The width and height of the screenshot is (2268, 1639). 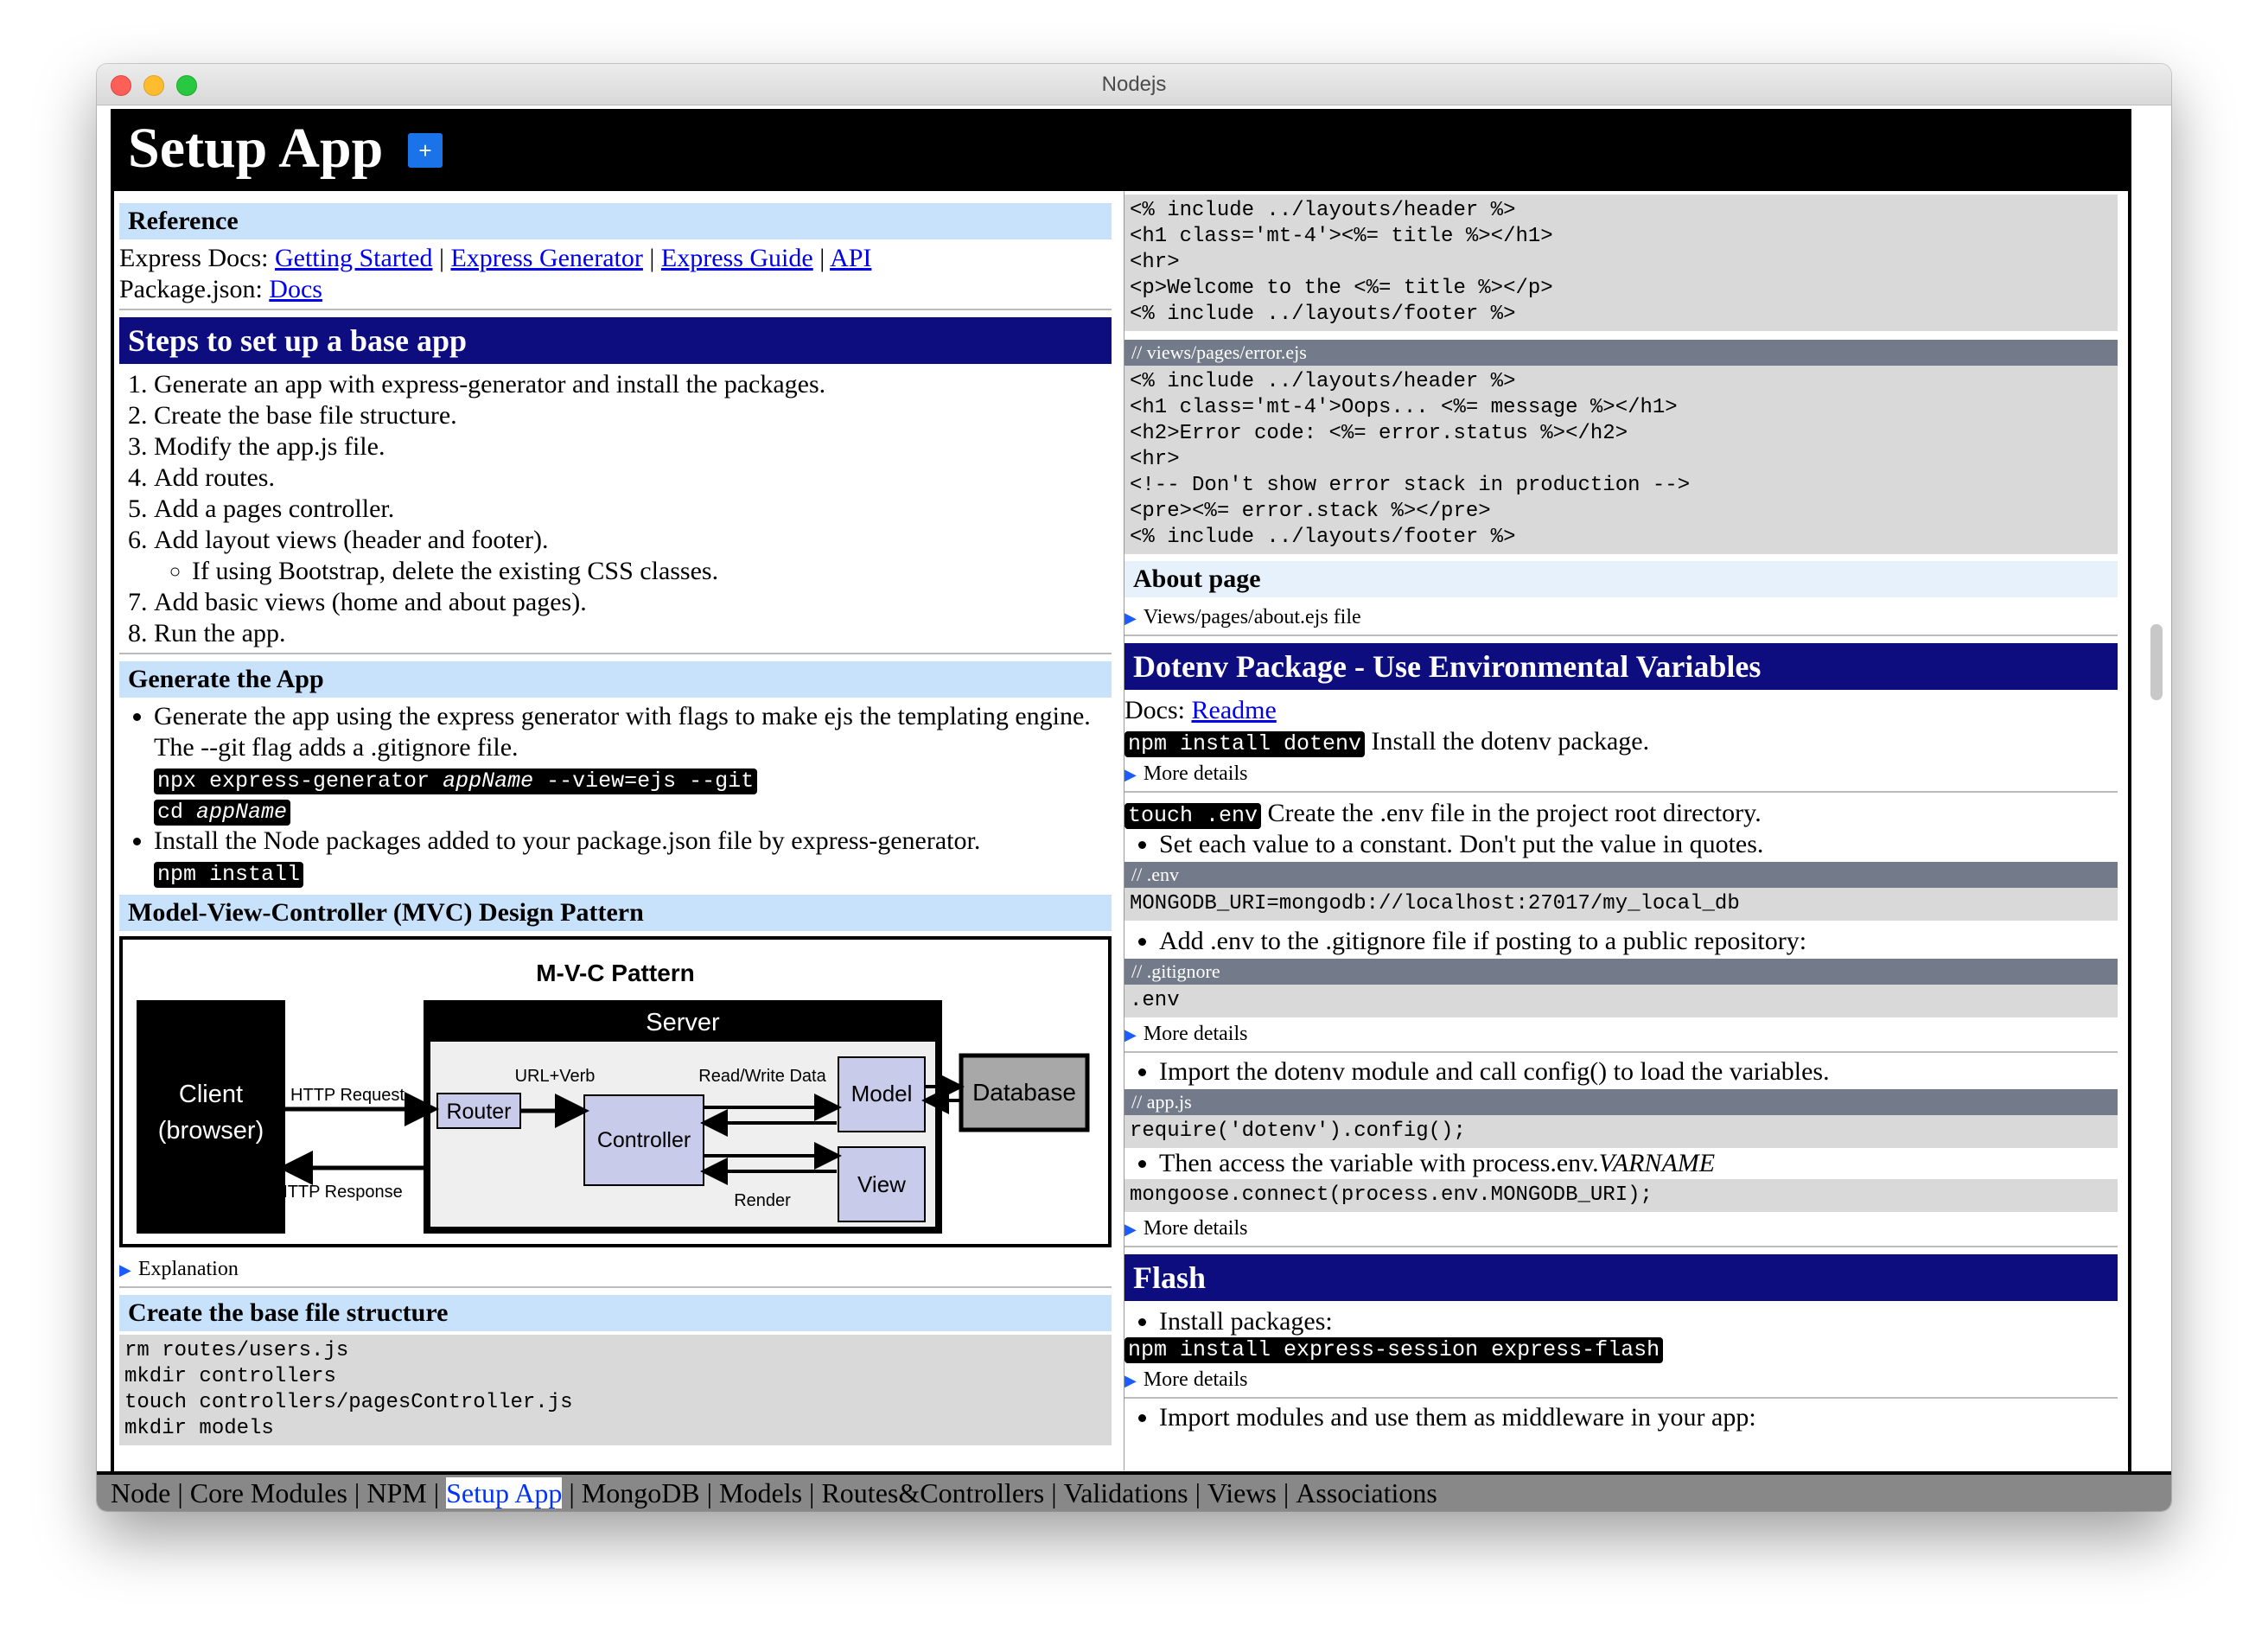 I want to click on nav-associations: Associations, so click(x=1366, y=1492).